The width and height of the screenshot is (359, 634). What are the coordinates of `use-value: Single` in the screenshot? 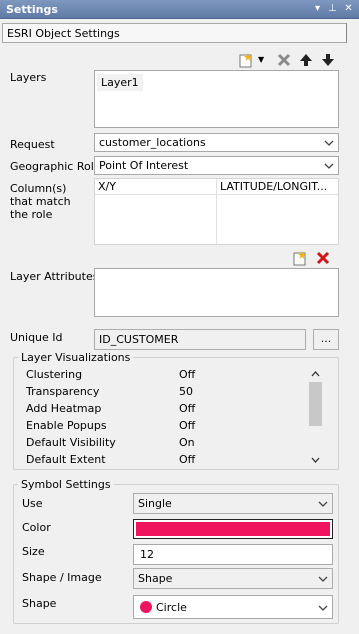 It's located at (155, 503).